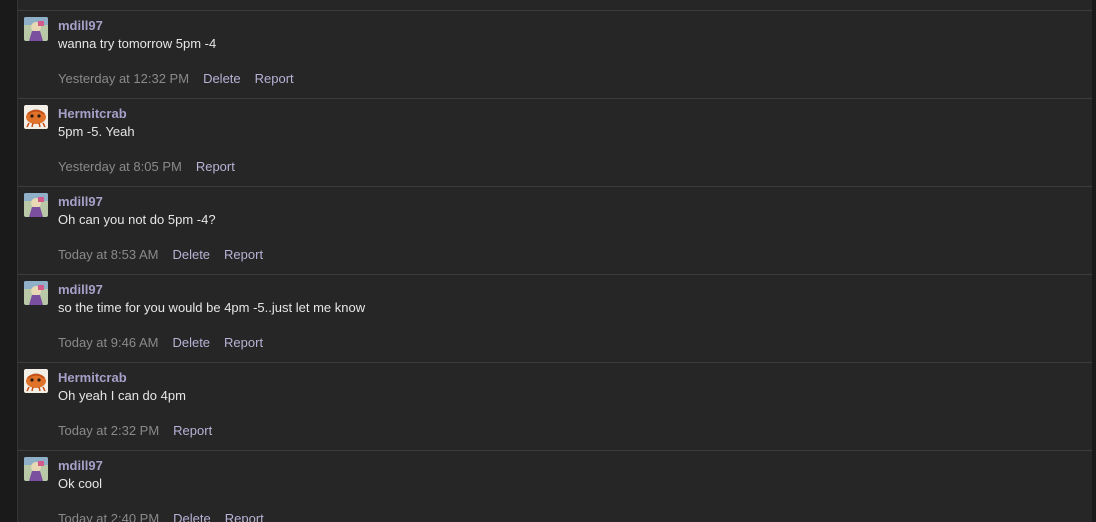 The image size is (1096, 522). What do you see at coordinates (160, 254) in the screenshot?
I see `message-meta: Today at 8:53 AM Delete Report` at bounding box center [160, 254].